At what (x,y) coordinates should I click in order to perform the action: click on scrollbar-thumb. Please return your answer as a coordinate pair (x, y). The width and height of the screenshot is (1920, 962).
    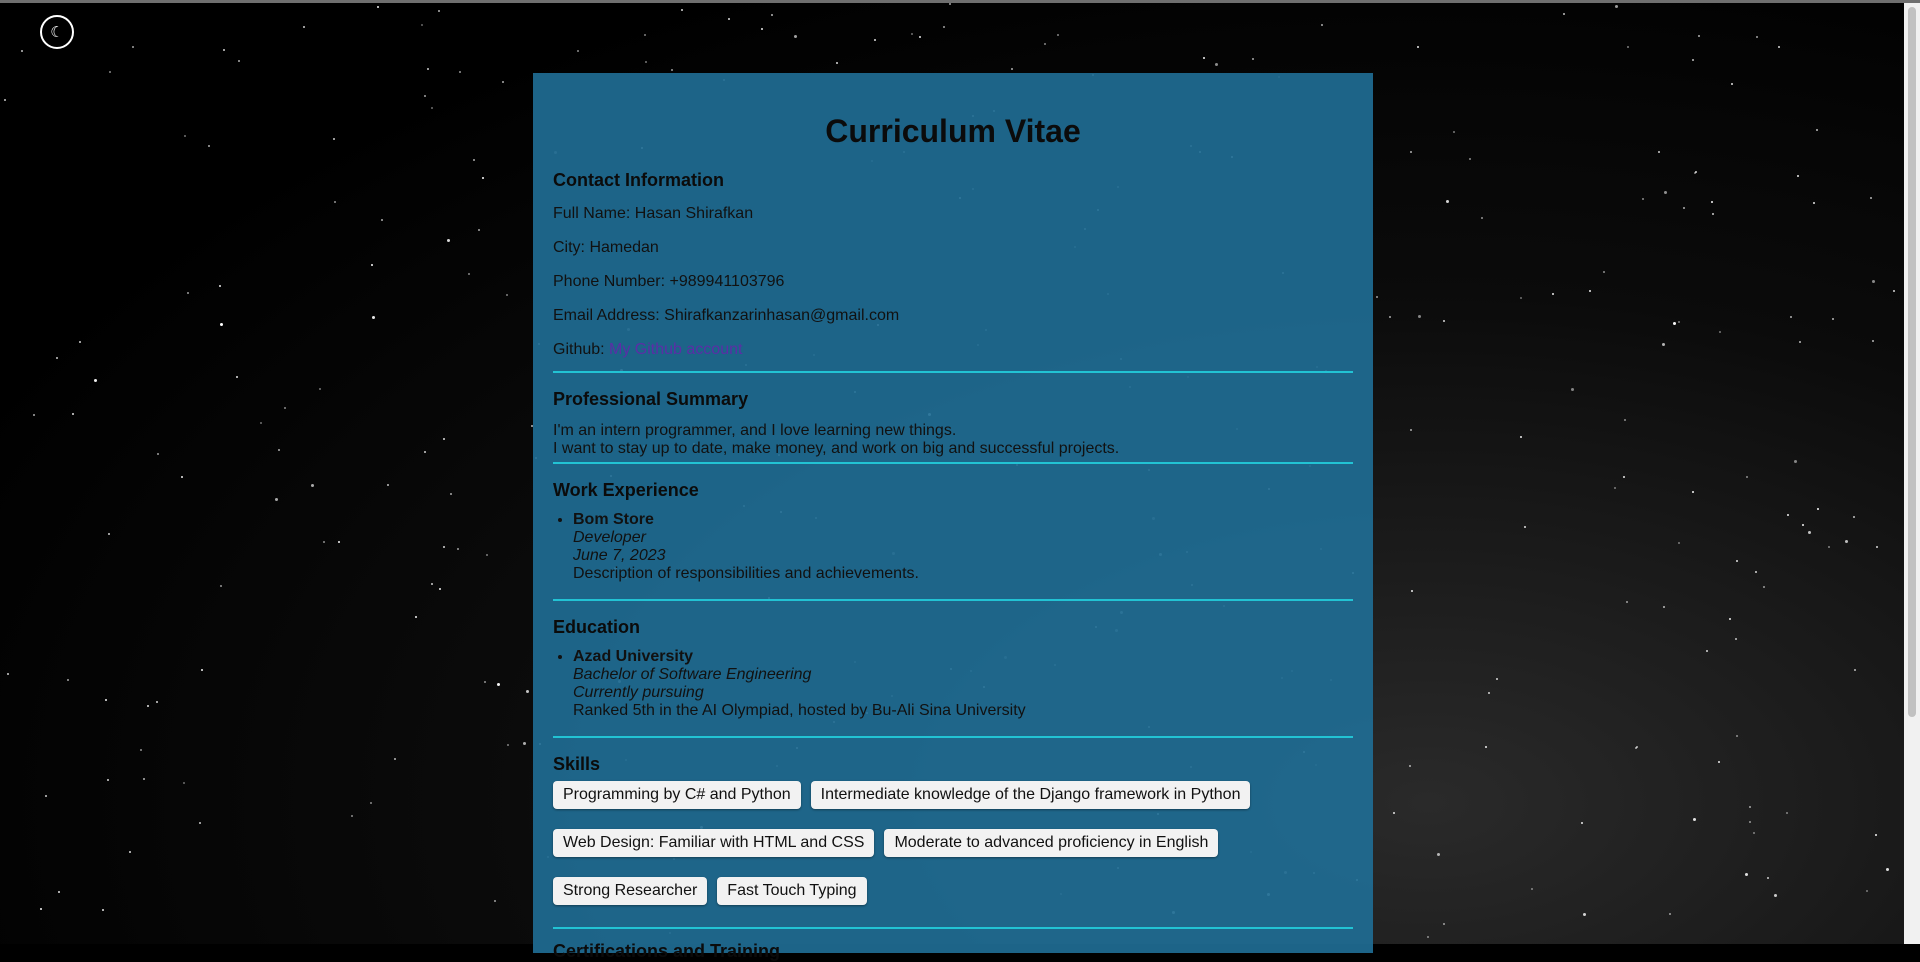
    Looking at the image, I should click on (1912, 362).